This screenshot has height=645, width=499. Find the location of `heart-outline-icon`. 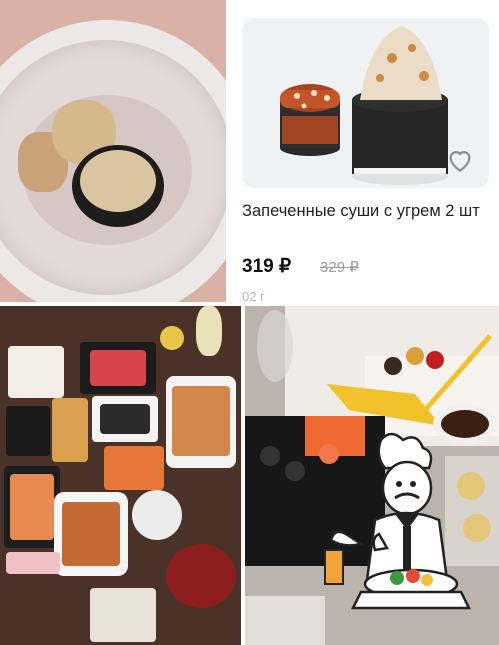

heart-outline-icon is located at coordinates (460, 160).